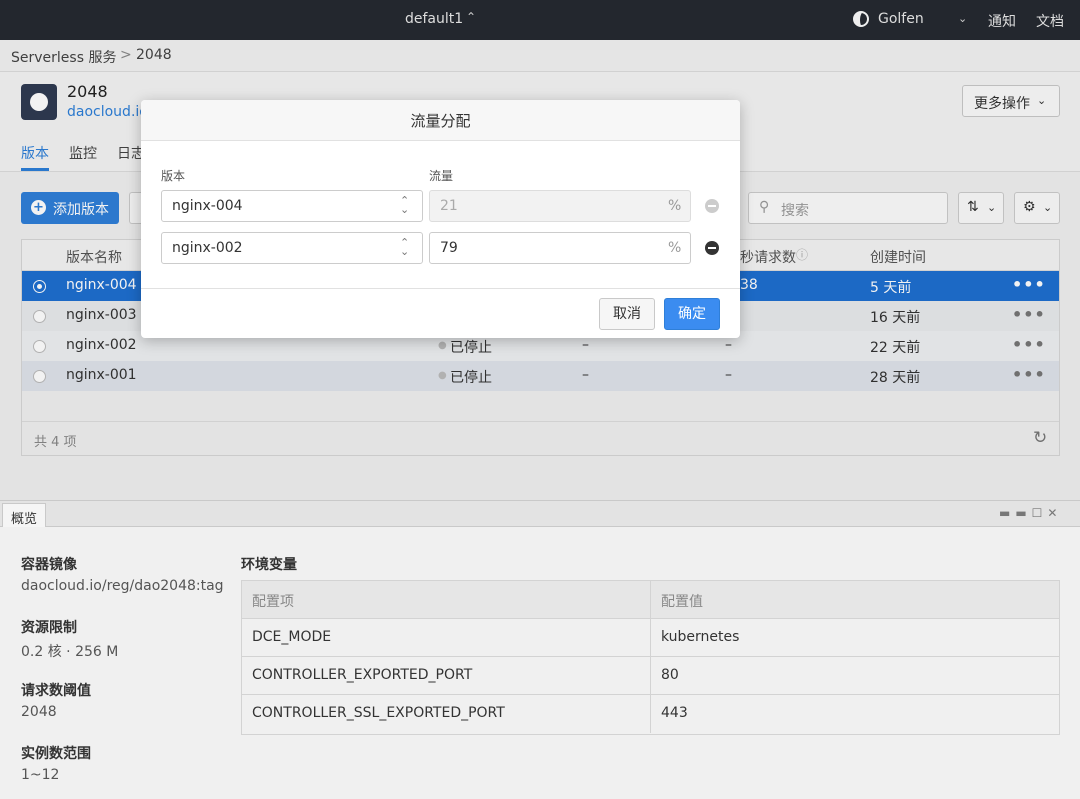  I want to click on traffic-input: 21 %, so click(560, 206).